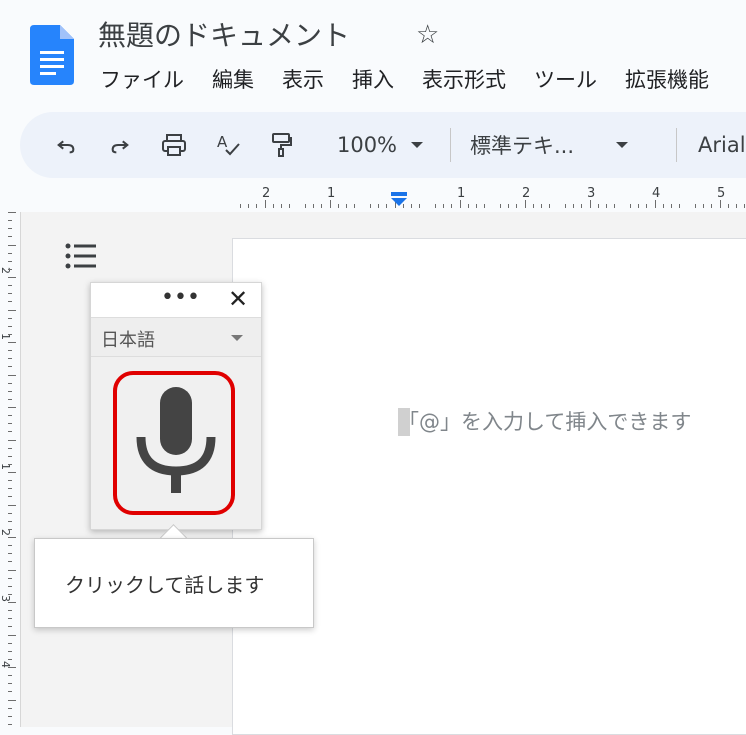 This screenshot has height=735, width=746. I want to click on microphone-highlight, so click(174, 443).